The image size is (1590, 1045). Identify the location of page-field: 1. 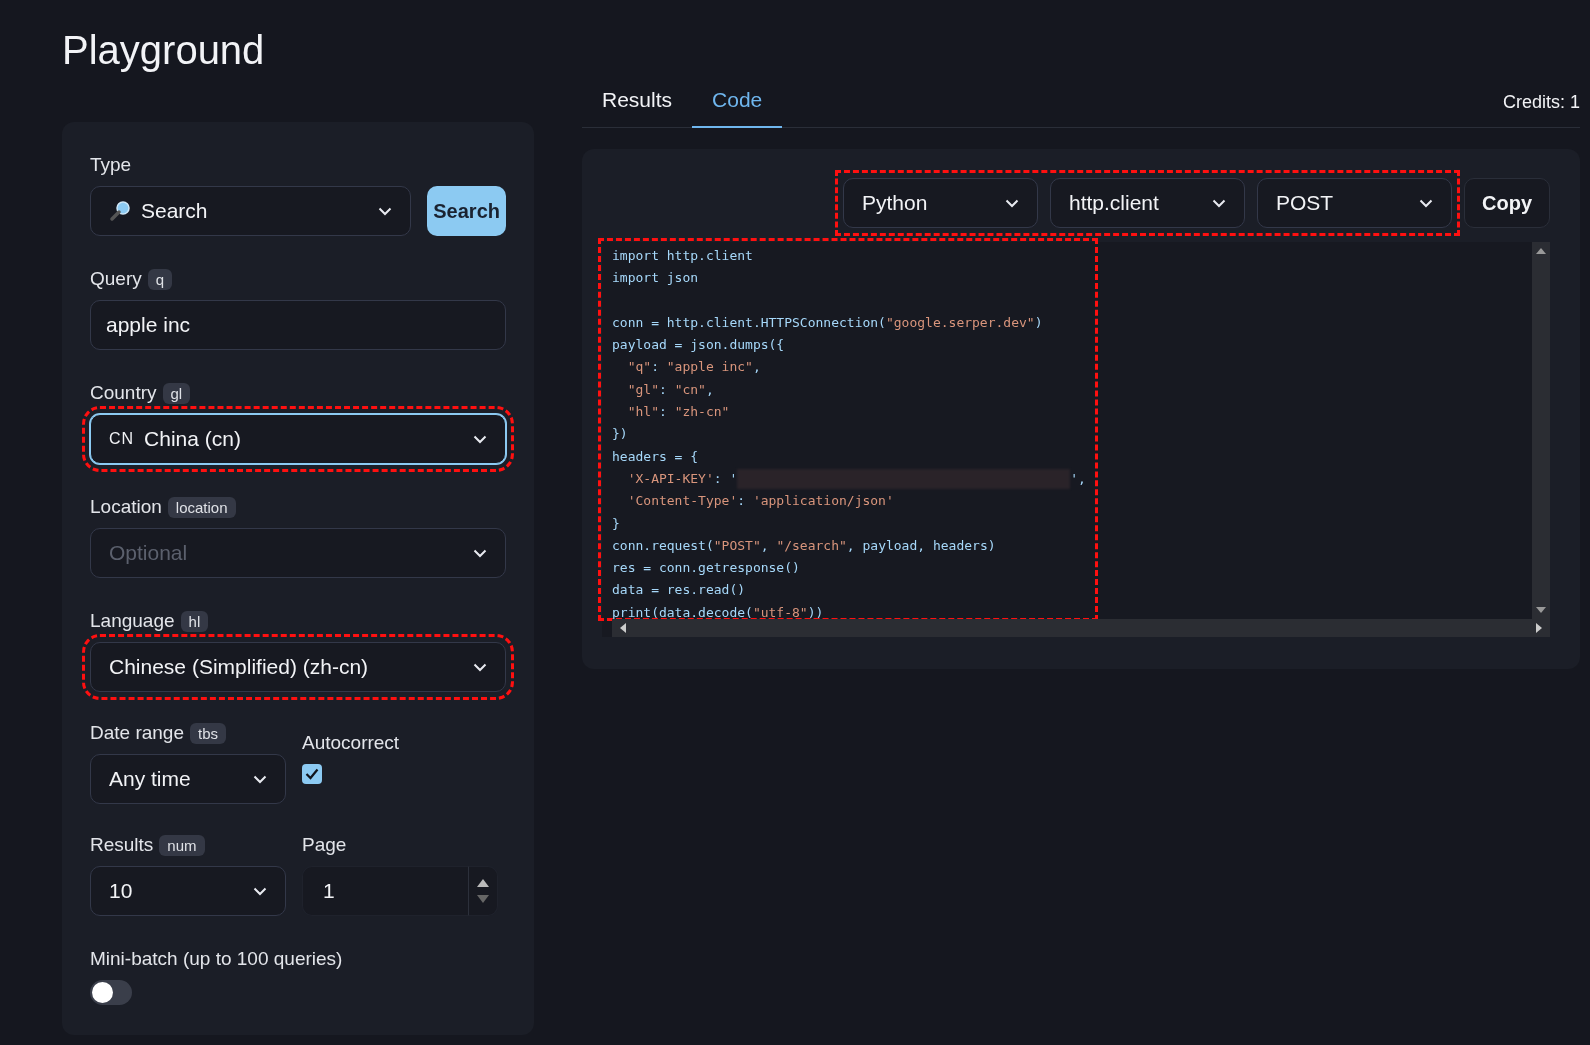
(385, 891).